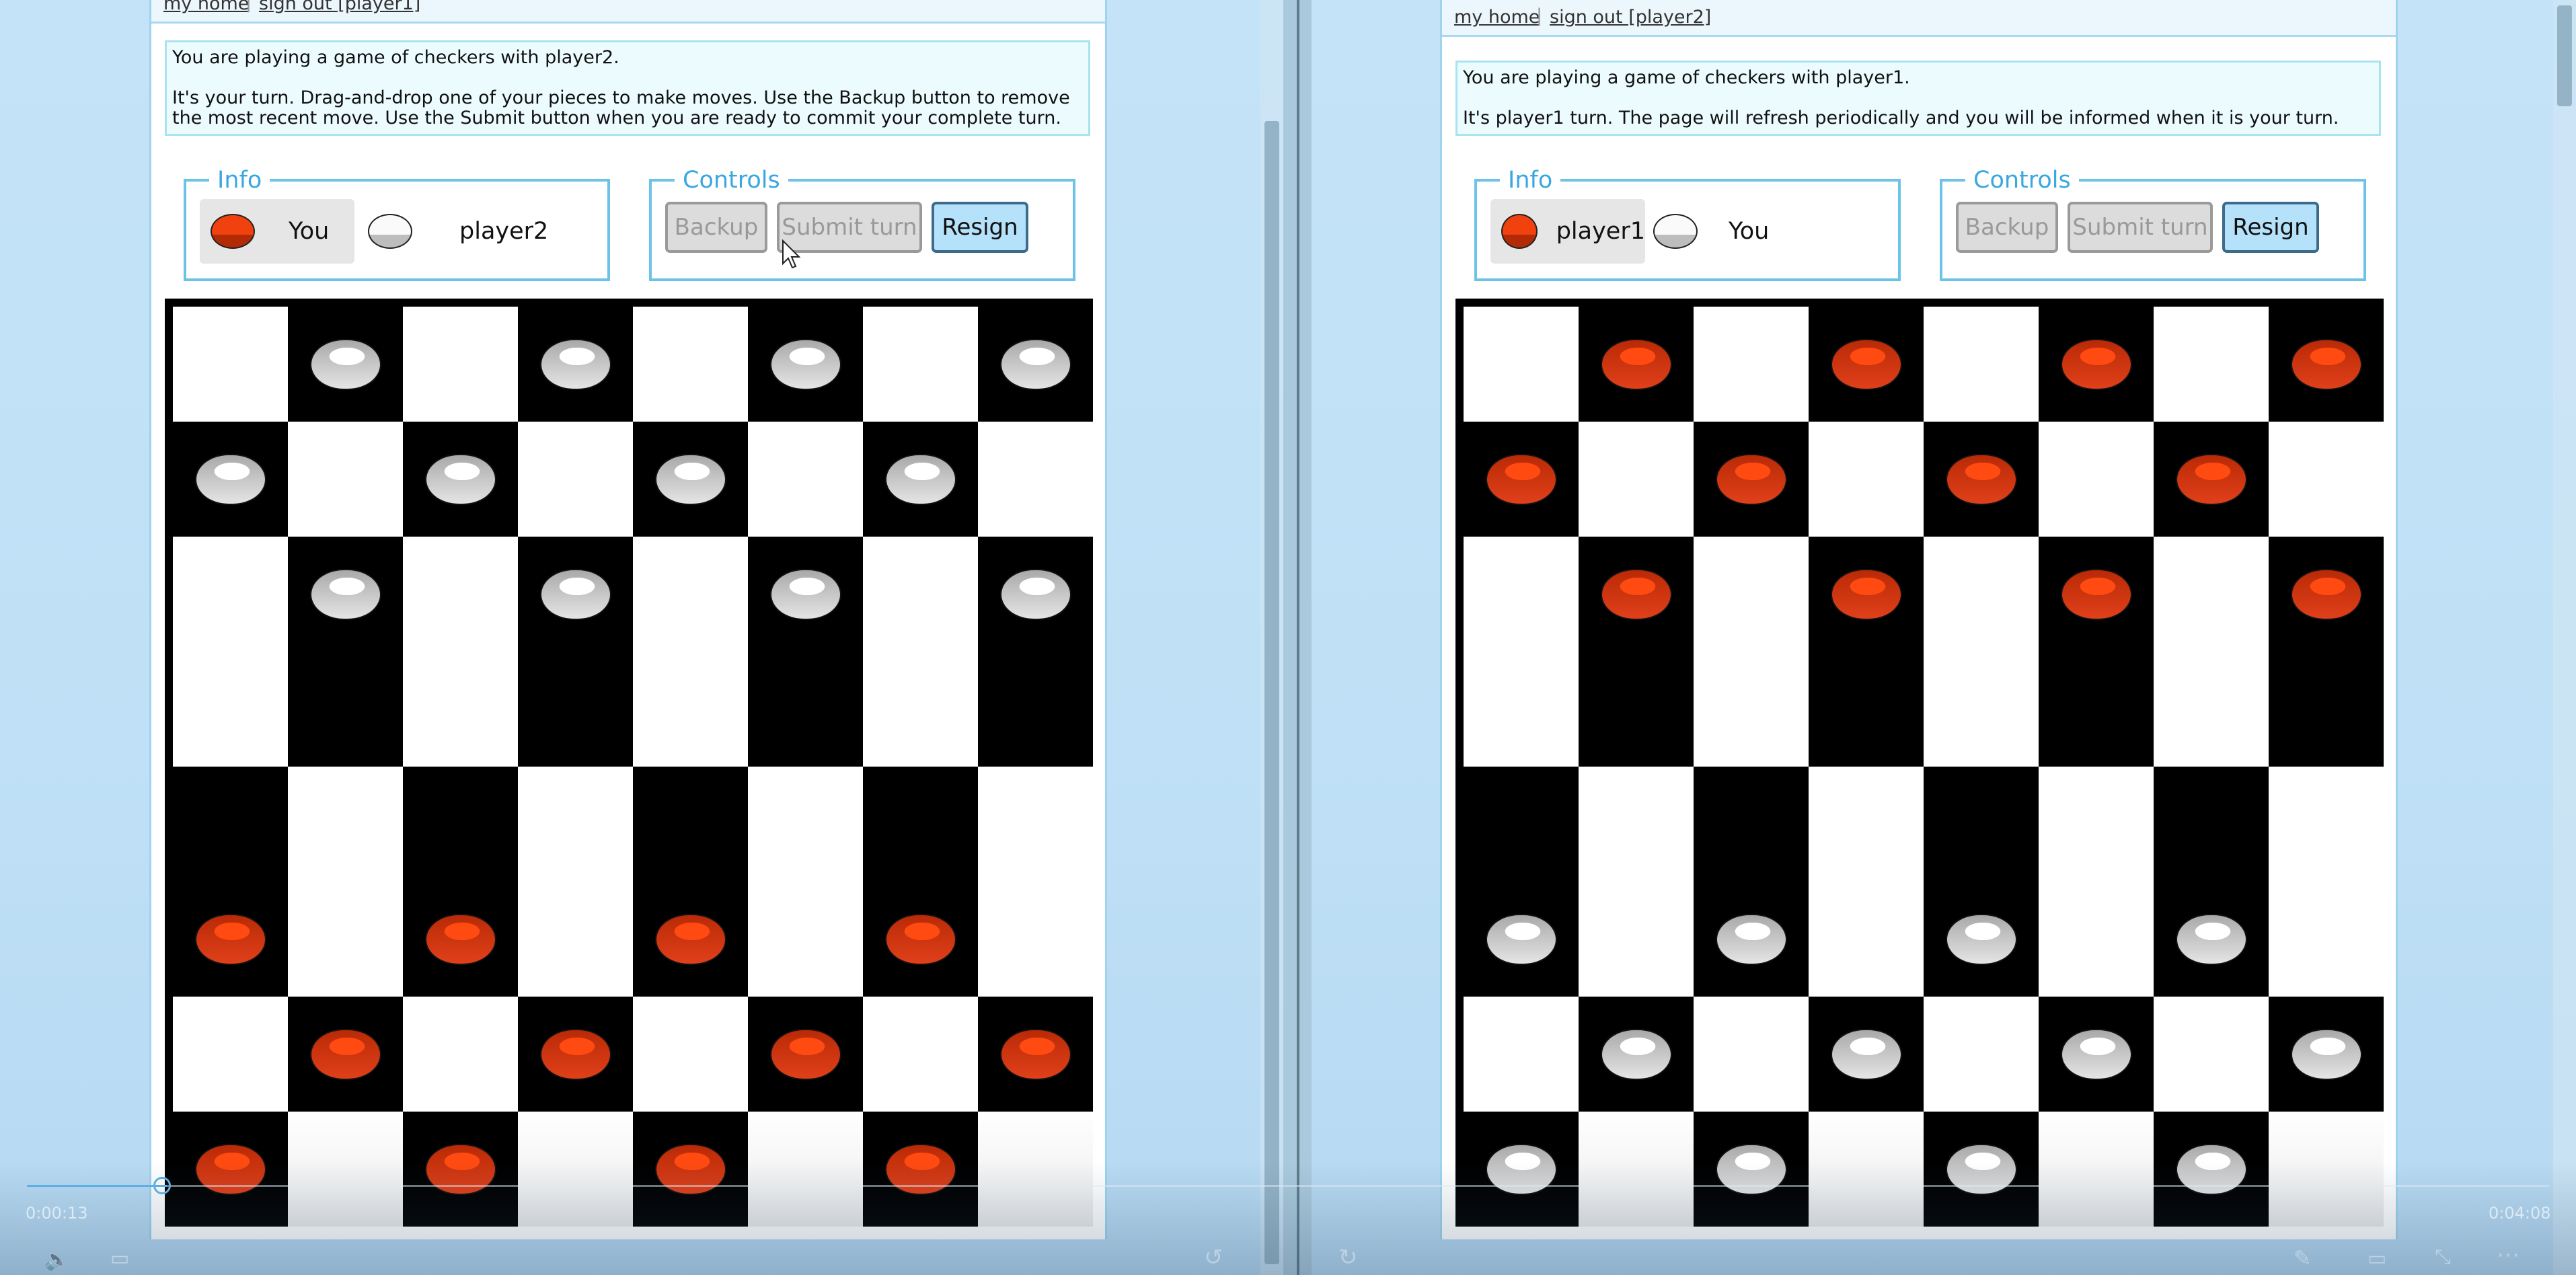 This screenshot has width=2576, height=1275. Describe the element at coordinates (2140, 228) in the screenshot. I see `submit-turn-button: Submit turn` at that location.